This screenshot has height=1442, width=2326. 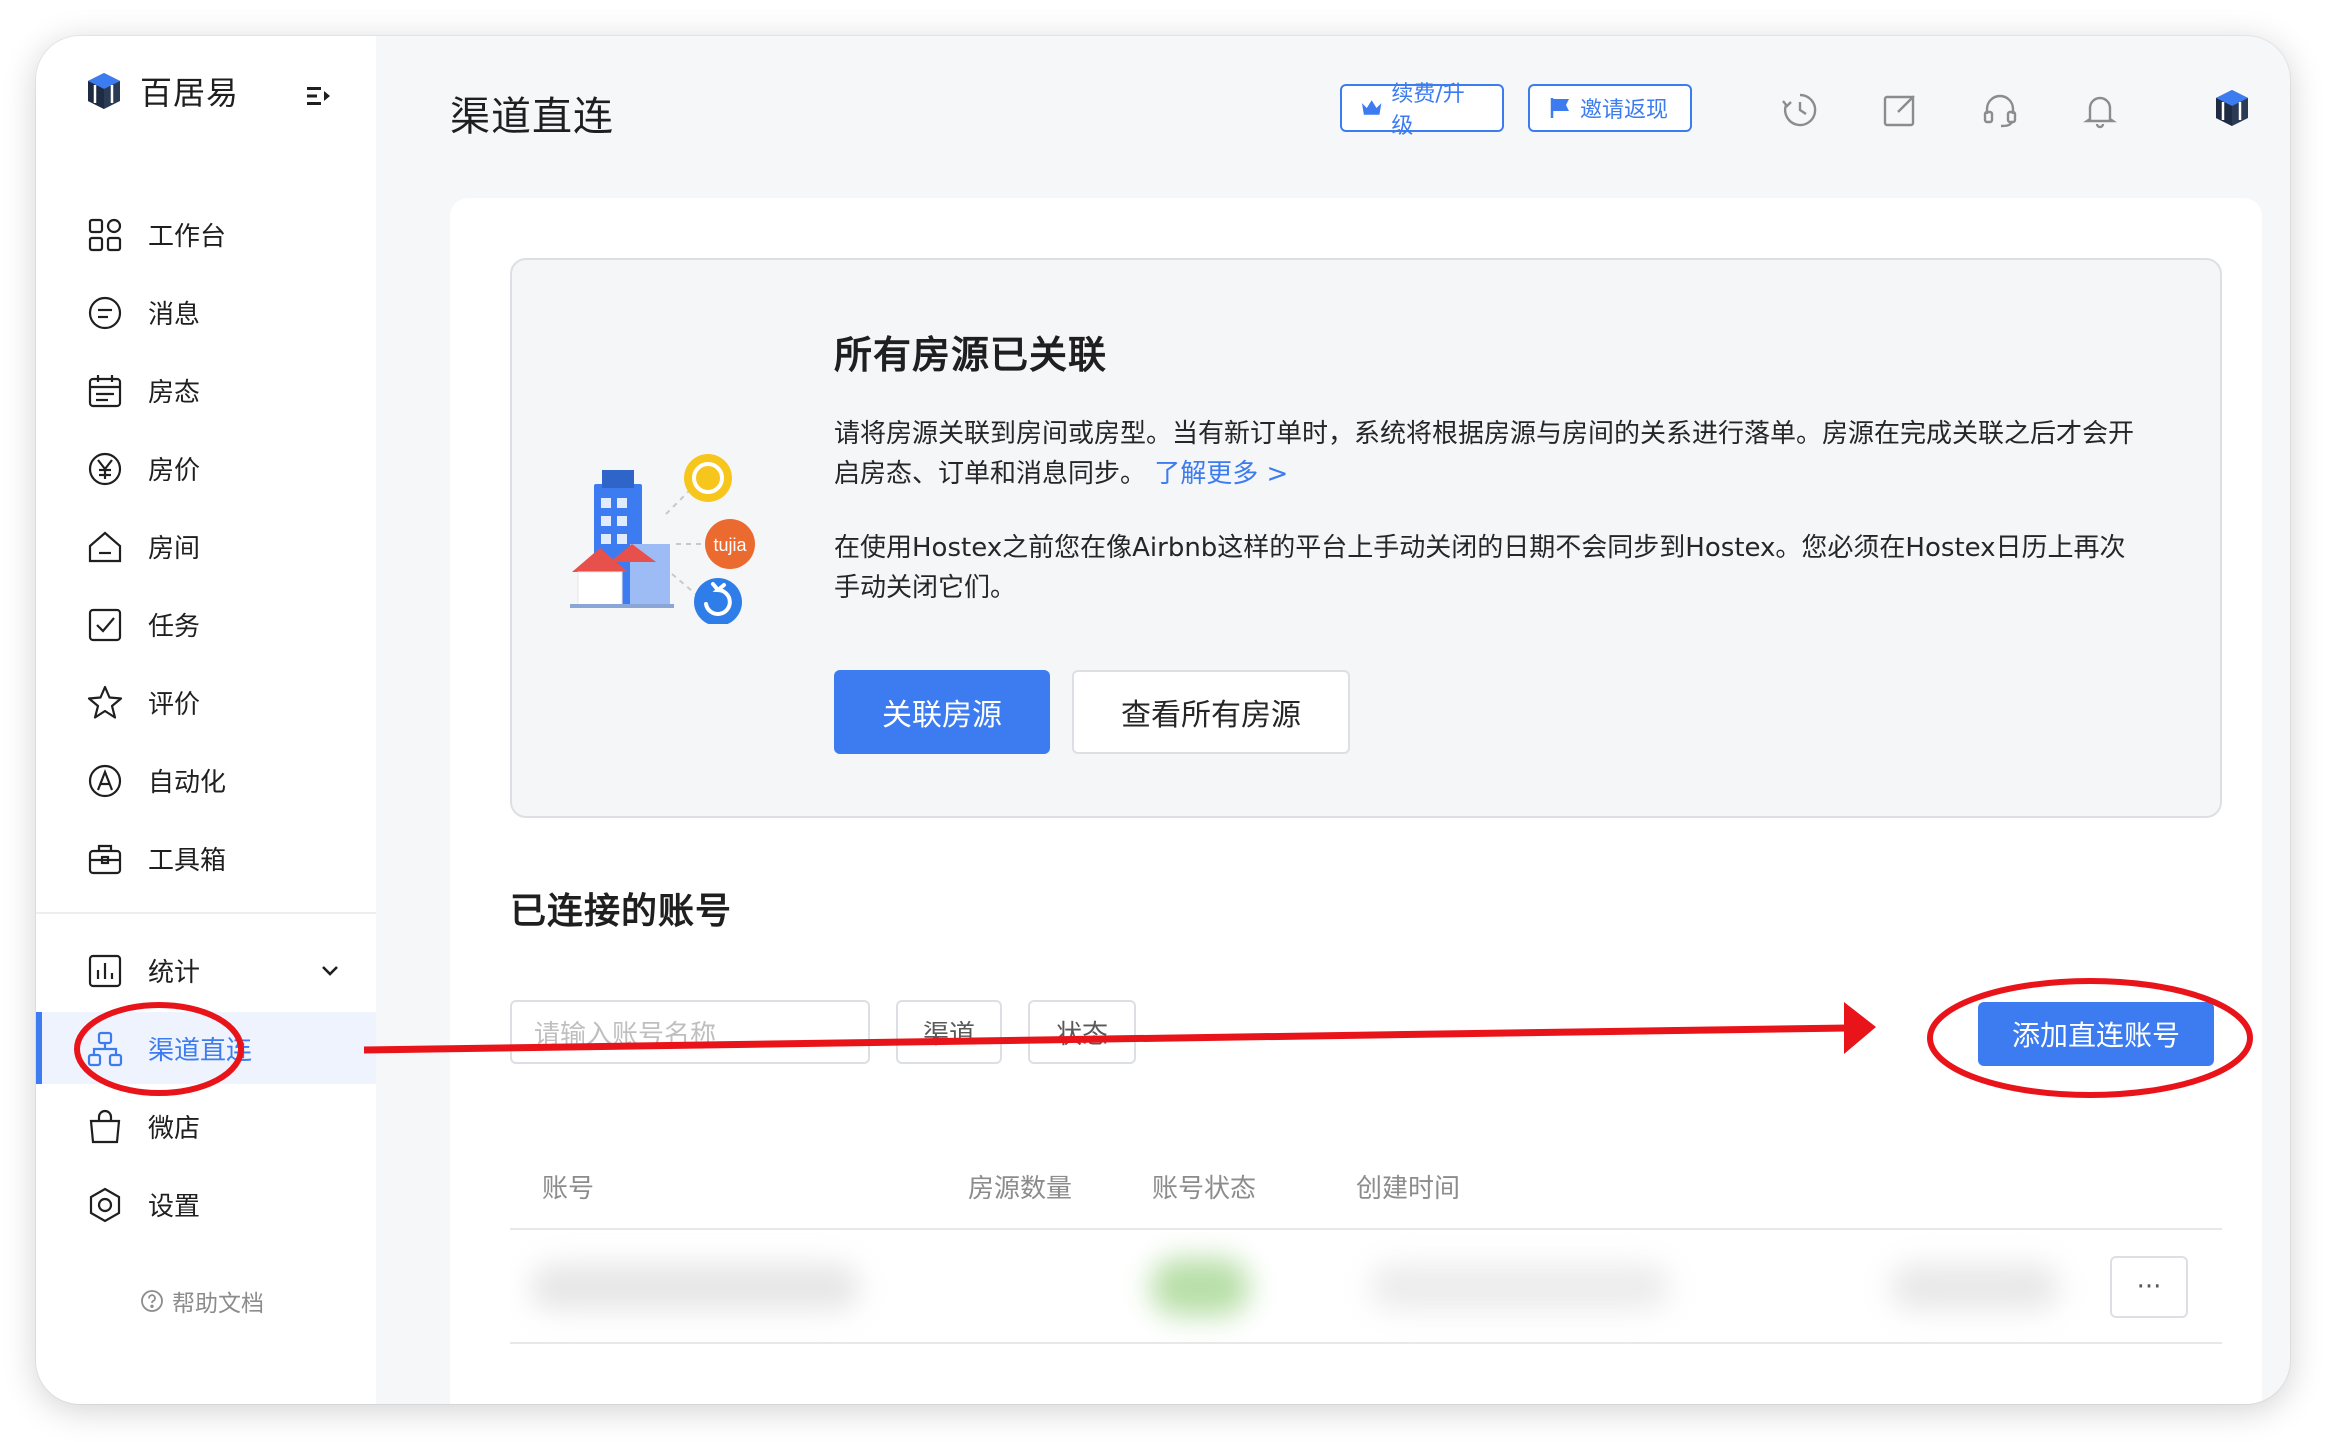 What do you see at coordinates (174, 626) in the screenshot?
I see `sidebar-item-label: 任务` at bounding box center [174, 626].